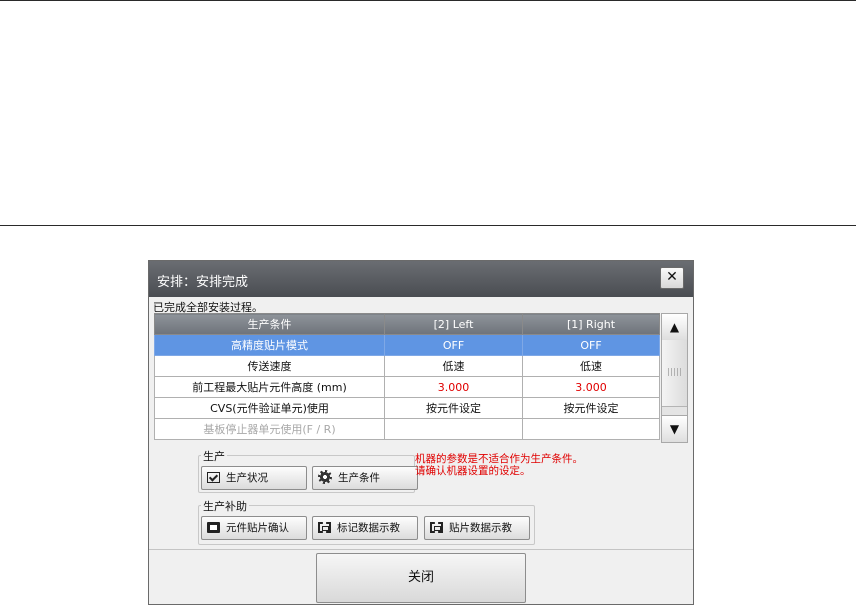  Describe the element at coordinates (674, 428) in the screenshot. I see `scroll-down-icon: ▼` at that location.